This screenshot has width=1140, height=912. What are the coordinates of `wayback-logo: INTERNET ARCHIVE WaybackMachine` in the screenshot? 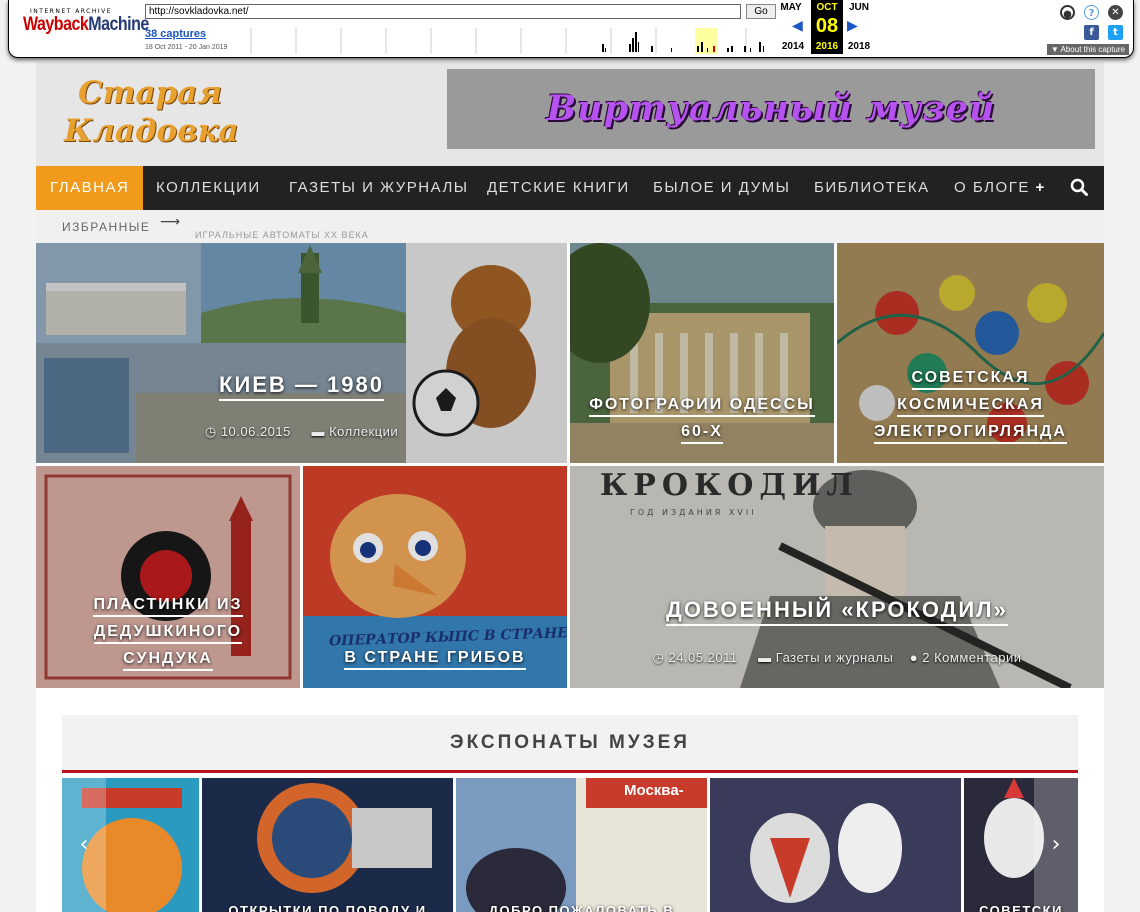 It's located at (86, 26).